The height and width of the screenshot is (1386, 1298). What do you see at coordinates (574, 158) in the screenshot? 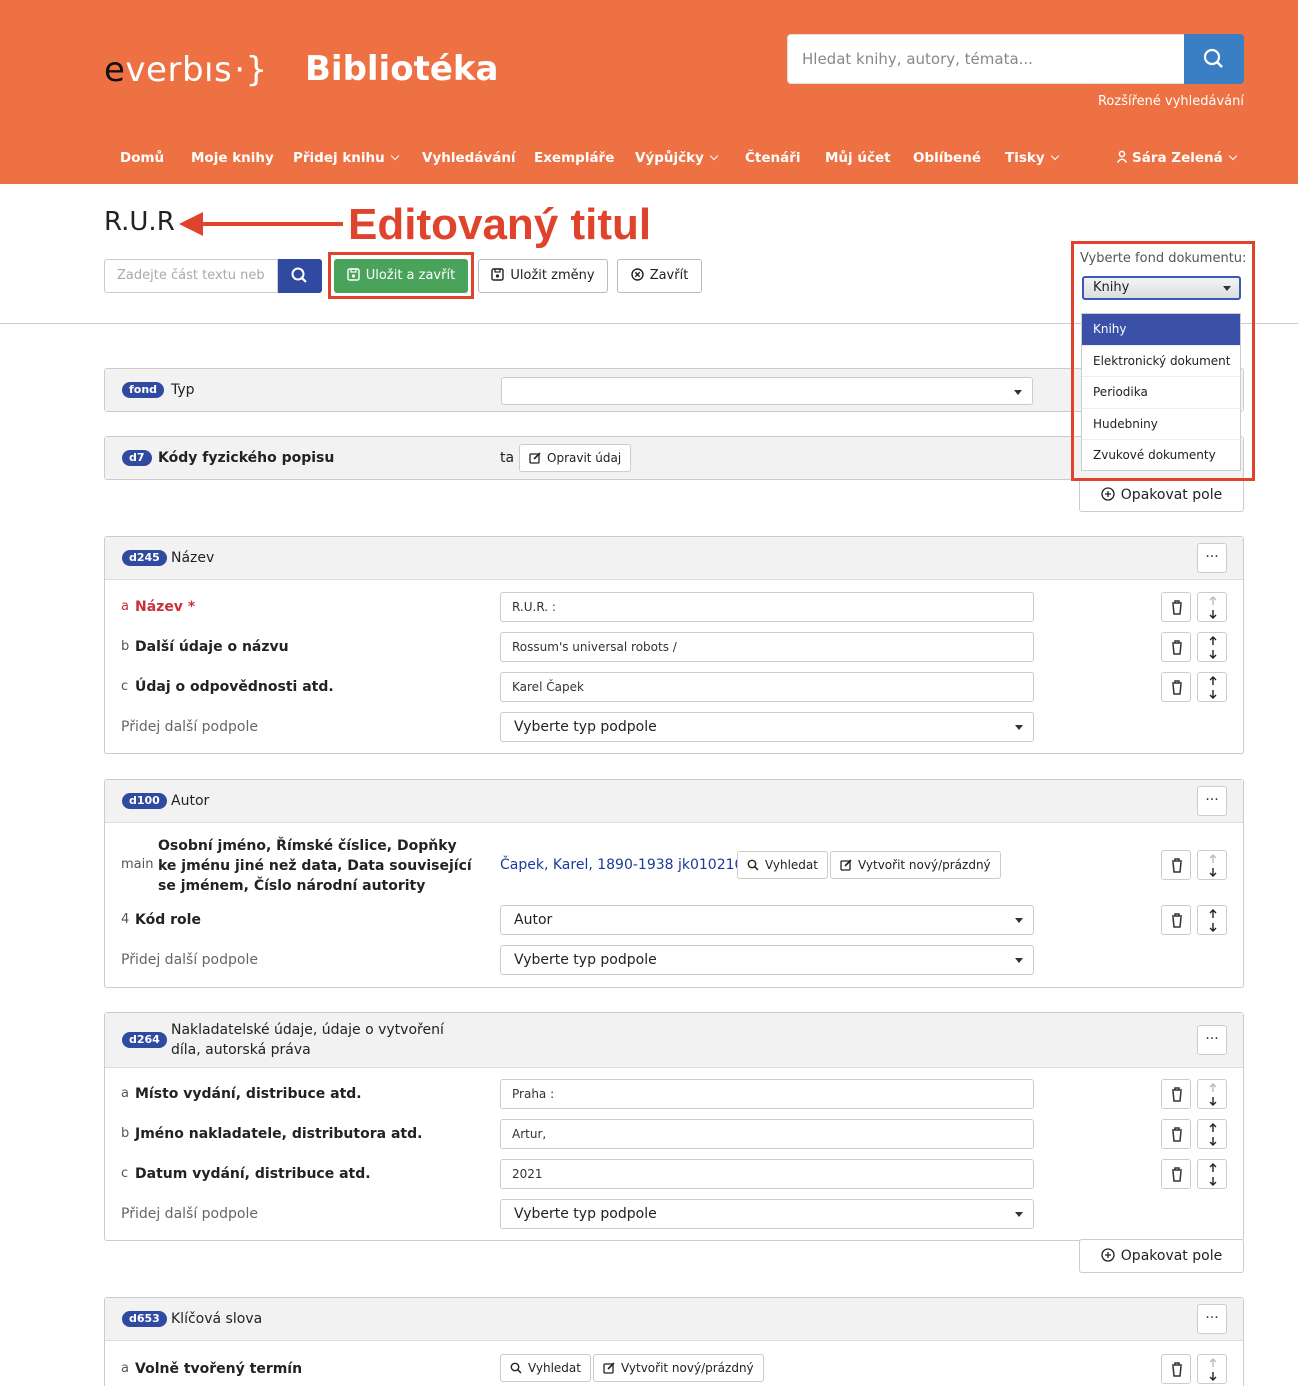
I see `nav-items: Exempláře` at bounding box center [574, 158].